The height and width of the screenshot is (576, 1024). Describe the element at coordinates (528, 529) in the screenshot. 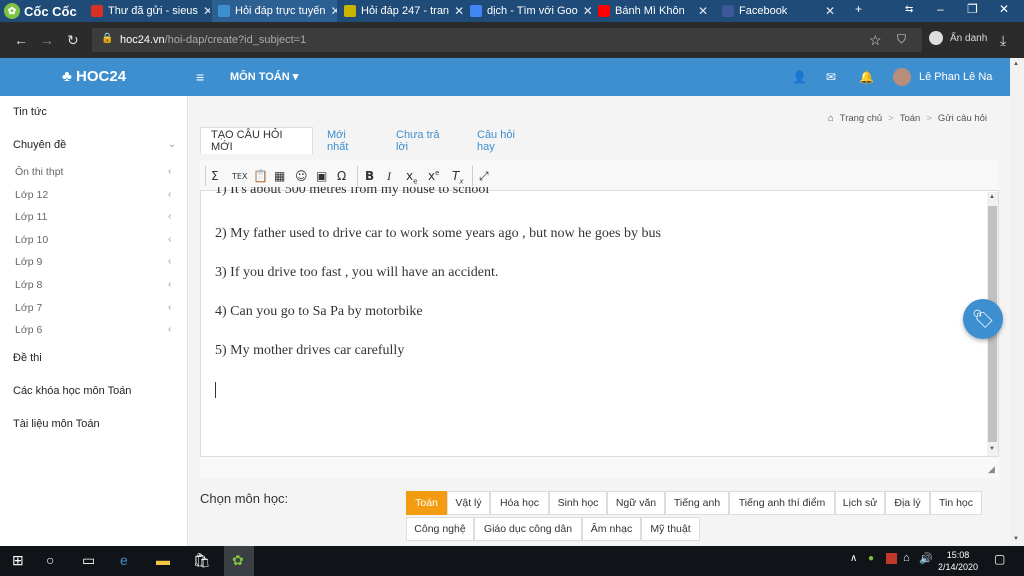

I see `subject-button: Giáo dục công dân` at that location.